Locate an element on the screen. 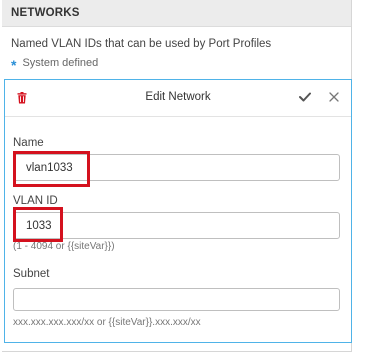 The height and width of the screenshot is (359, 373). system-defined-legend: * System defined is located at coordinates (55, 64).